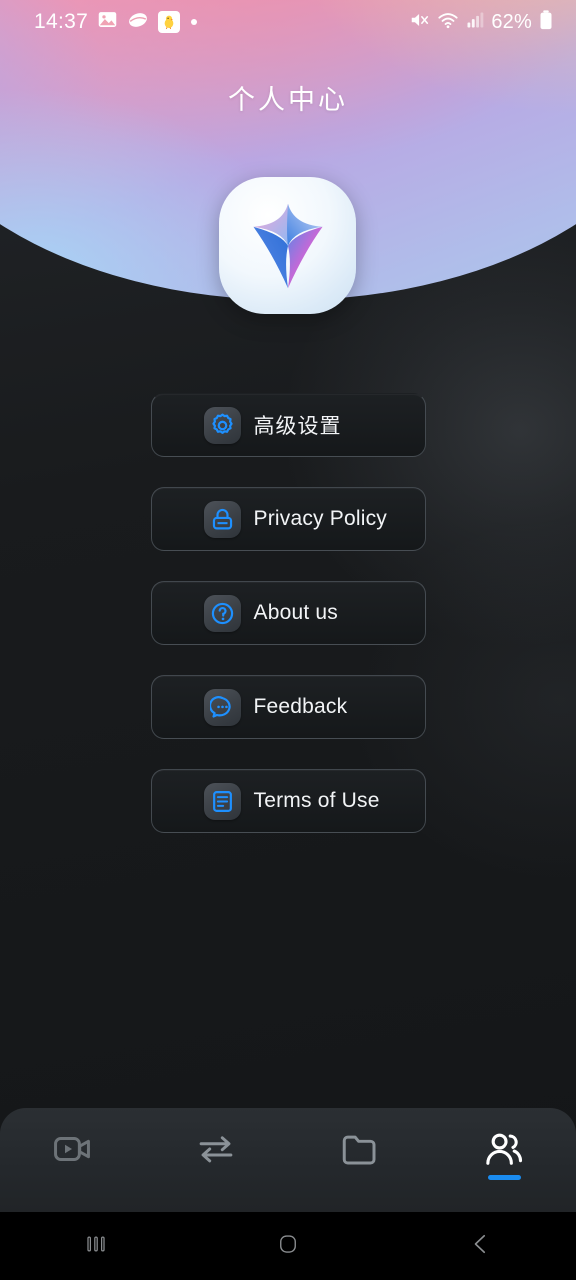 The height and width of the screenshot is (1280, 576). I want to click on wifi-icon, so click(448, 22).